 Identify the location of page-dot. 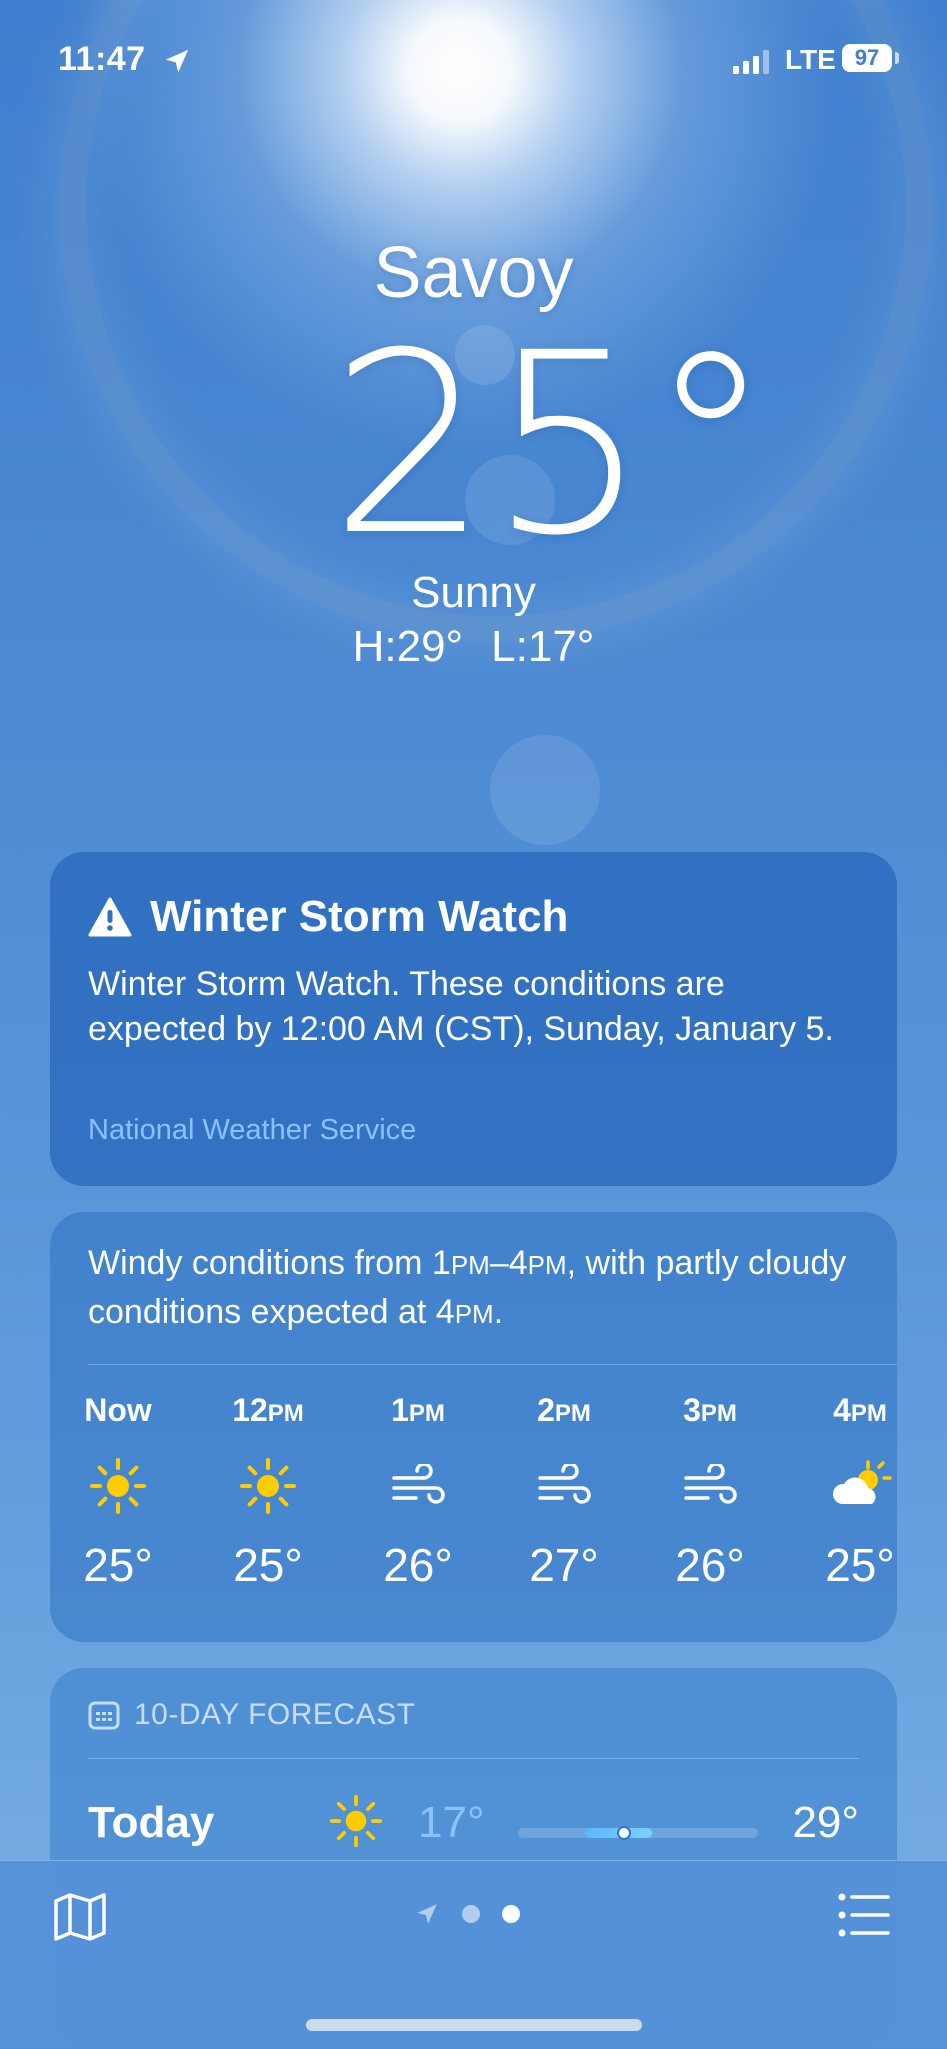
(471, 1914).